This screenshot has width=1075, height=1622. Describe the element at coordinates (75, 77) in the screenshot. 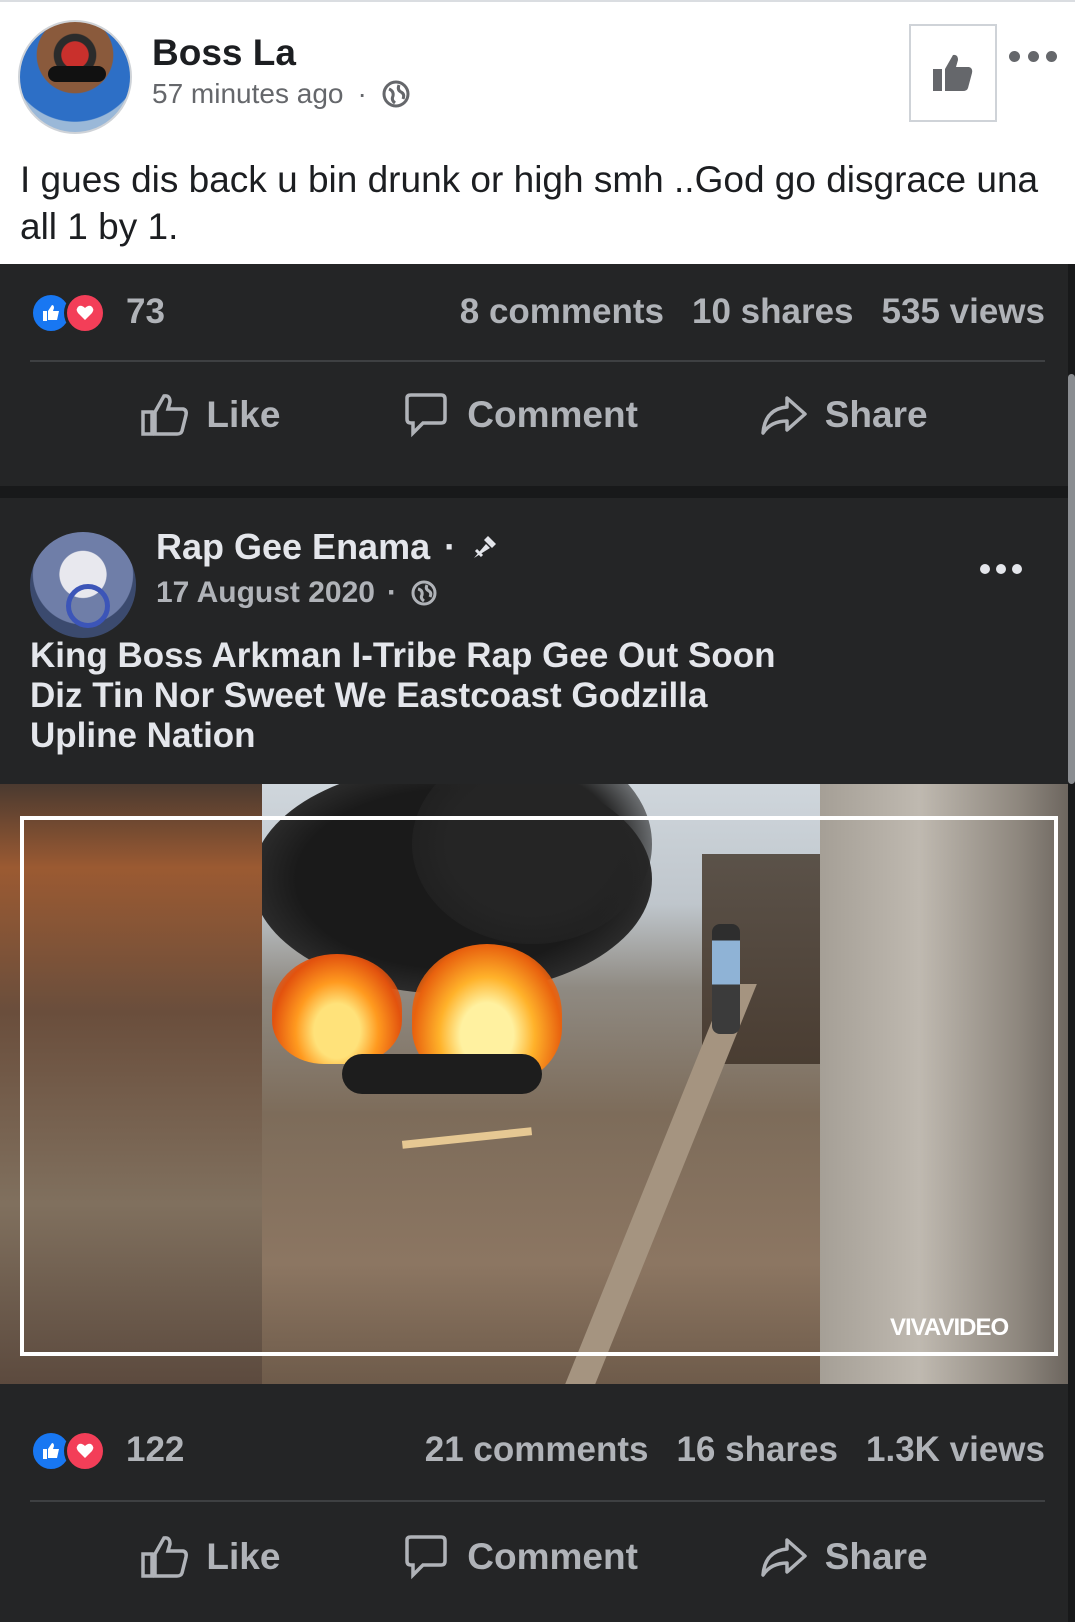

I see `author-avatar` at that location.